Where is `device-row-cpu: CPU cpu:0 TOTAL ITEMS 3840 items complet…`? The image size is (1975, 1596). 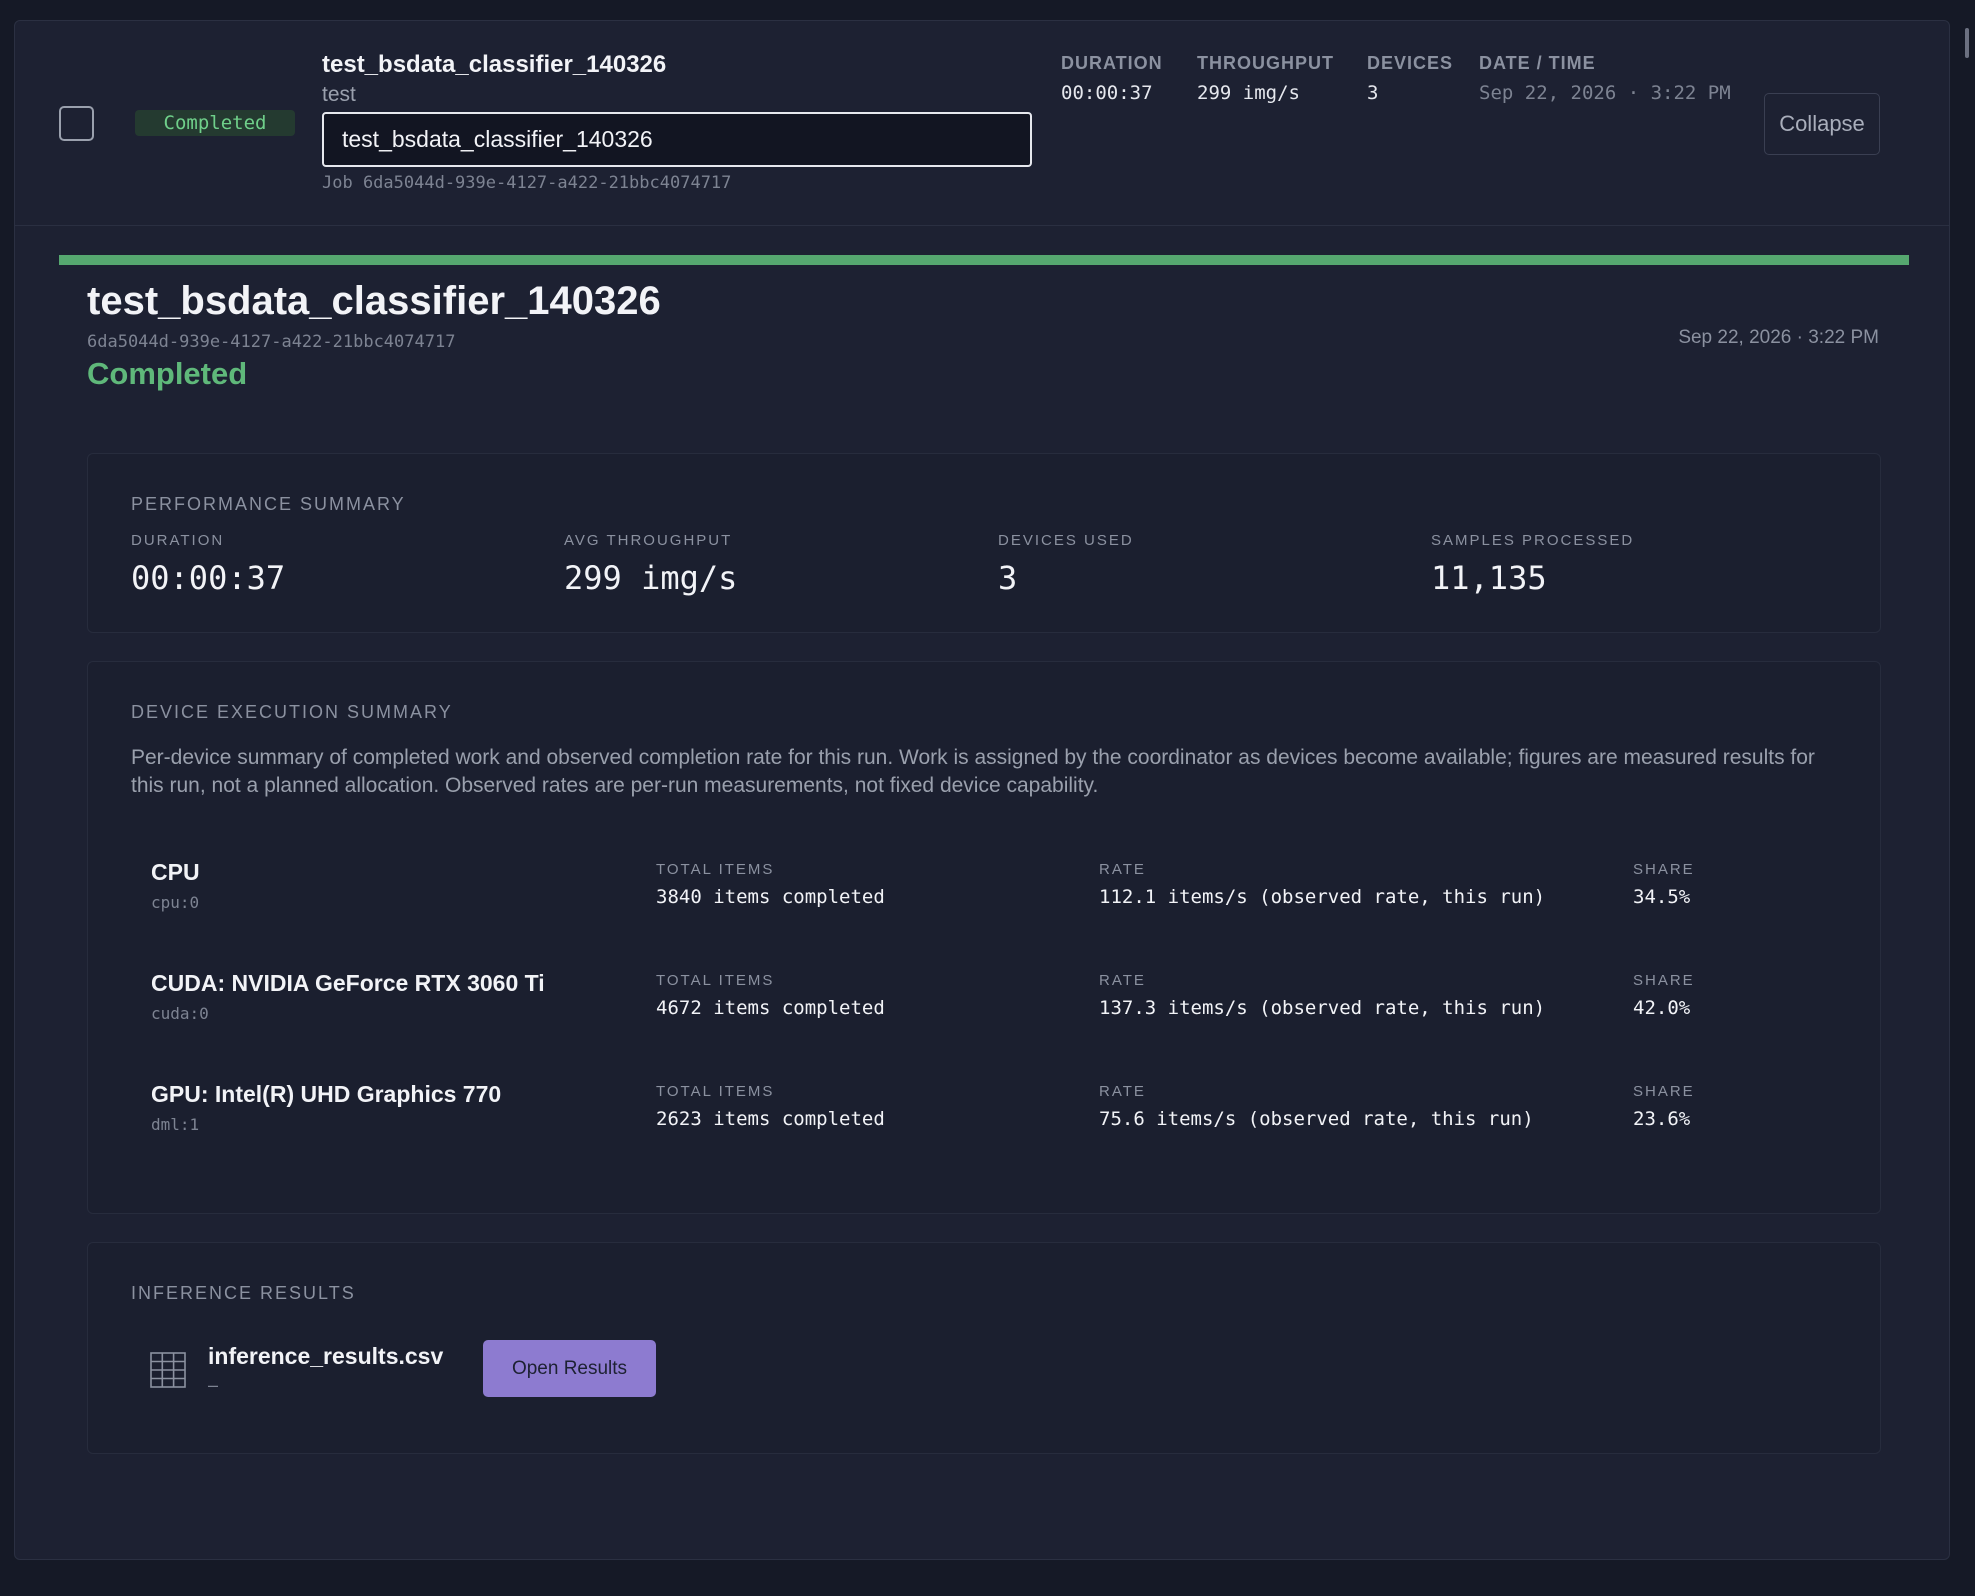 device-row-cpu: CPU cpu:0 TOTAL ITEMS 3840 items complet… is located at coordinates (984, 894).